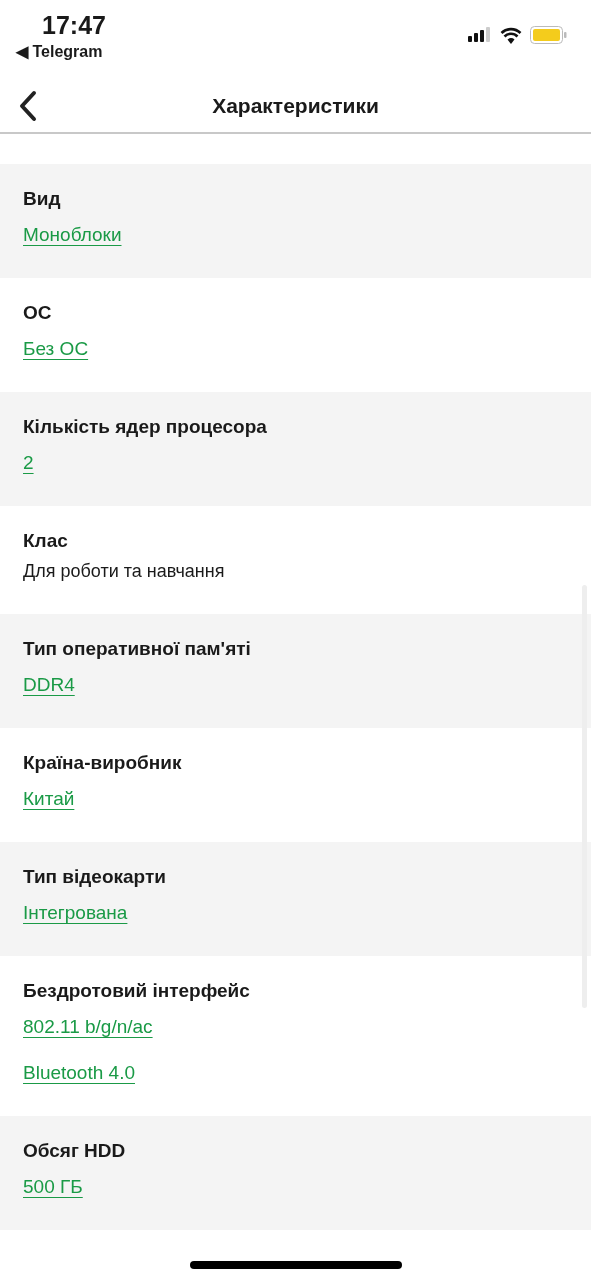 The width and height of the screenshot is (591, 1280). Describe the element at coordinates (511, 35) in the screenshot. I see `wifi-icon` at that location.